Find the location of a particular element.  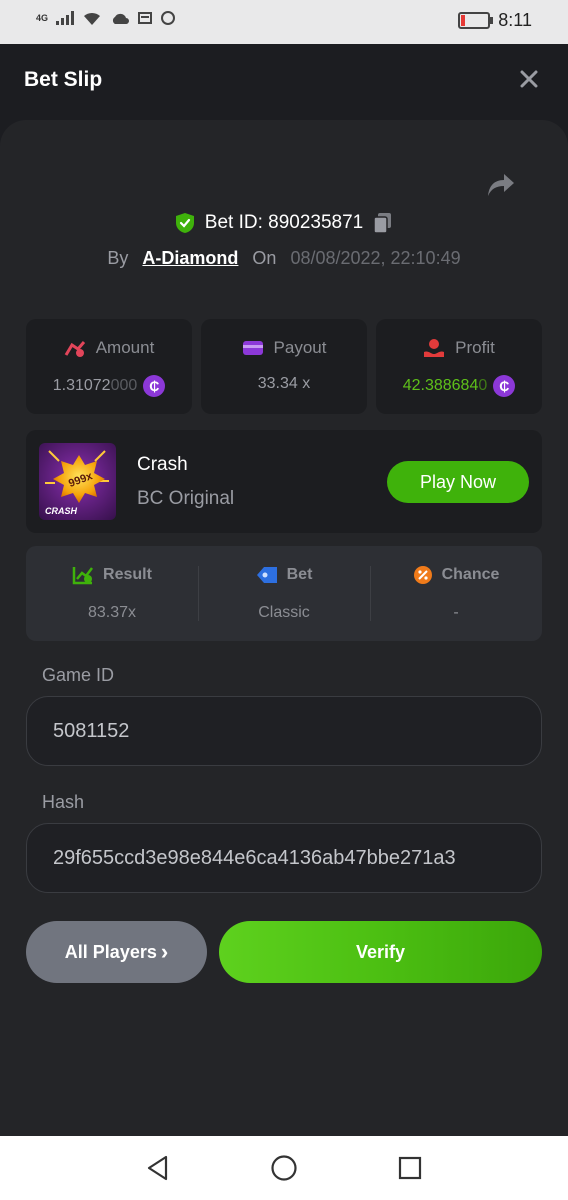

amount-icon is located at coordinates (74, 349).